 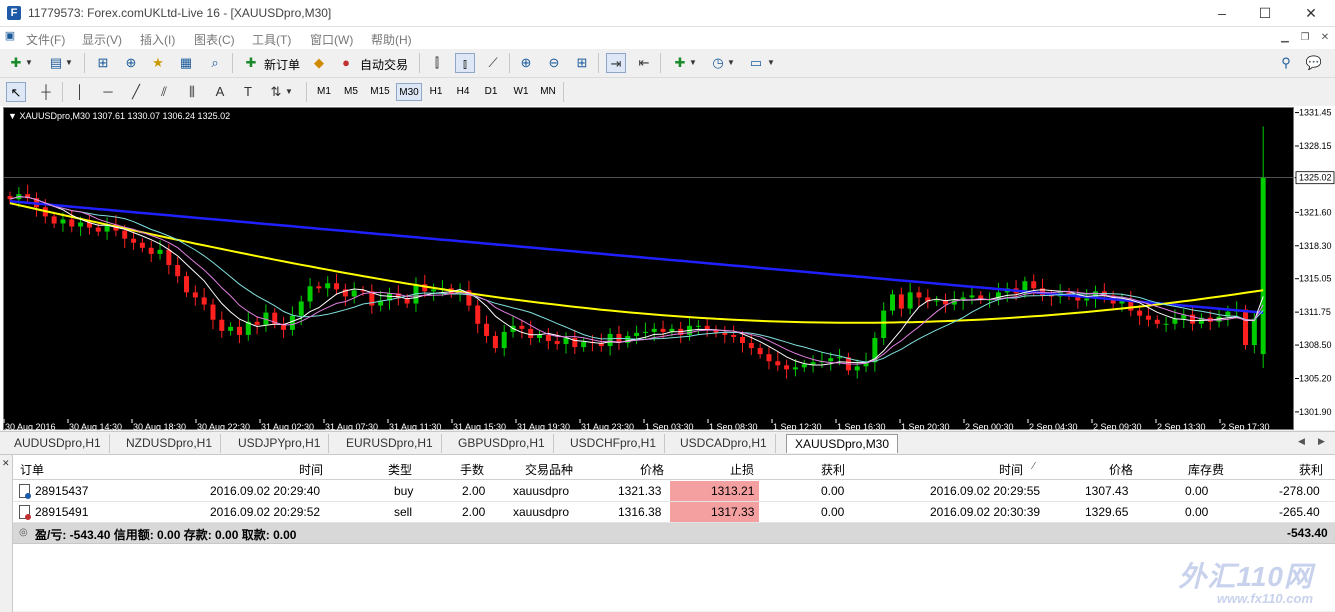 I want to click on timeframe-h4: H4, so click(x=463, y=92).